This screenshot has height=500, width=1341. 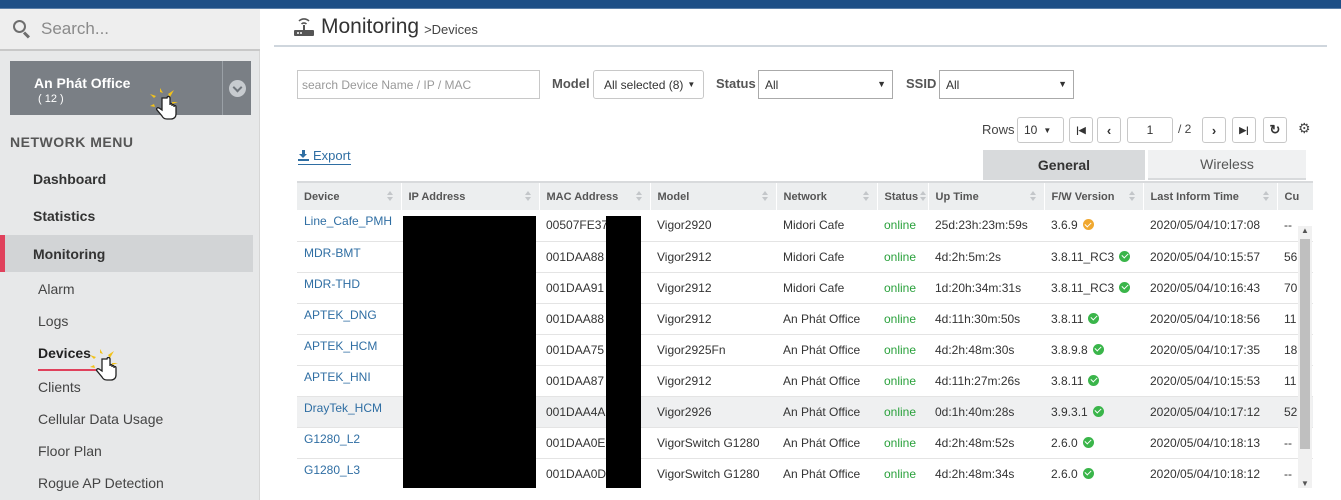 What do you see at coordinates (349, 288) in the screenshot?
I see `device-name-link: MDR-THD` at bounding box center [349, 288].